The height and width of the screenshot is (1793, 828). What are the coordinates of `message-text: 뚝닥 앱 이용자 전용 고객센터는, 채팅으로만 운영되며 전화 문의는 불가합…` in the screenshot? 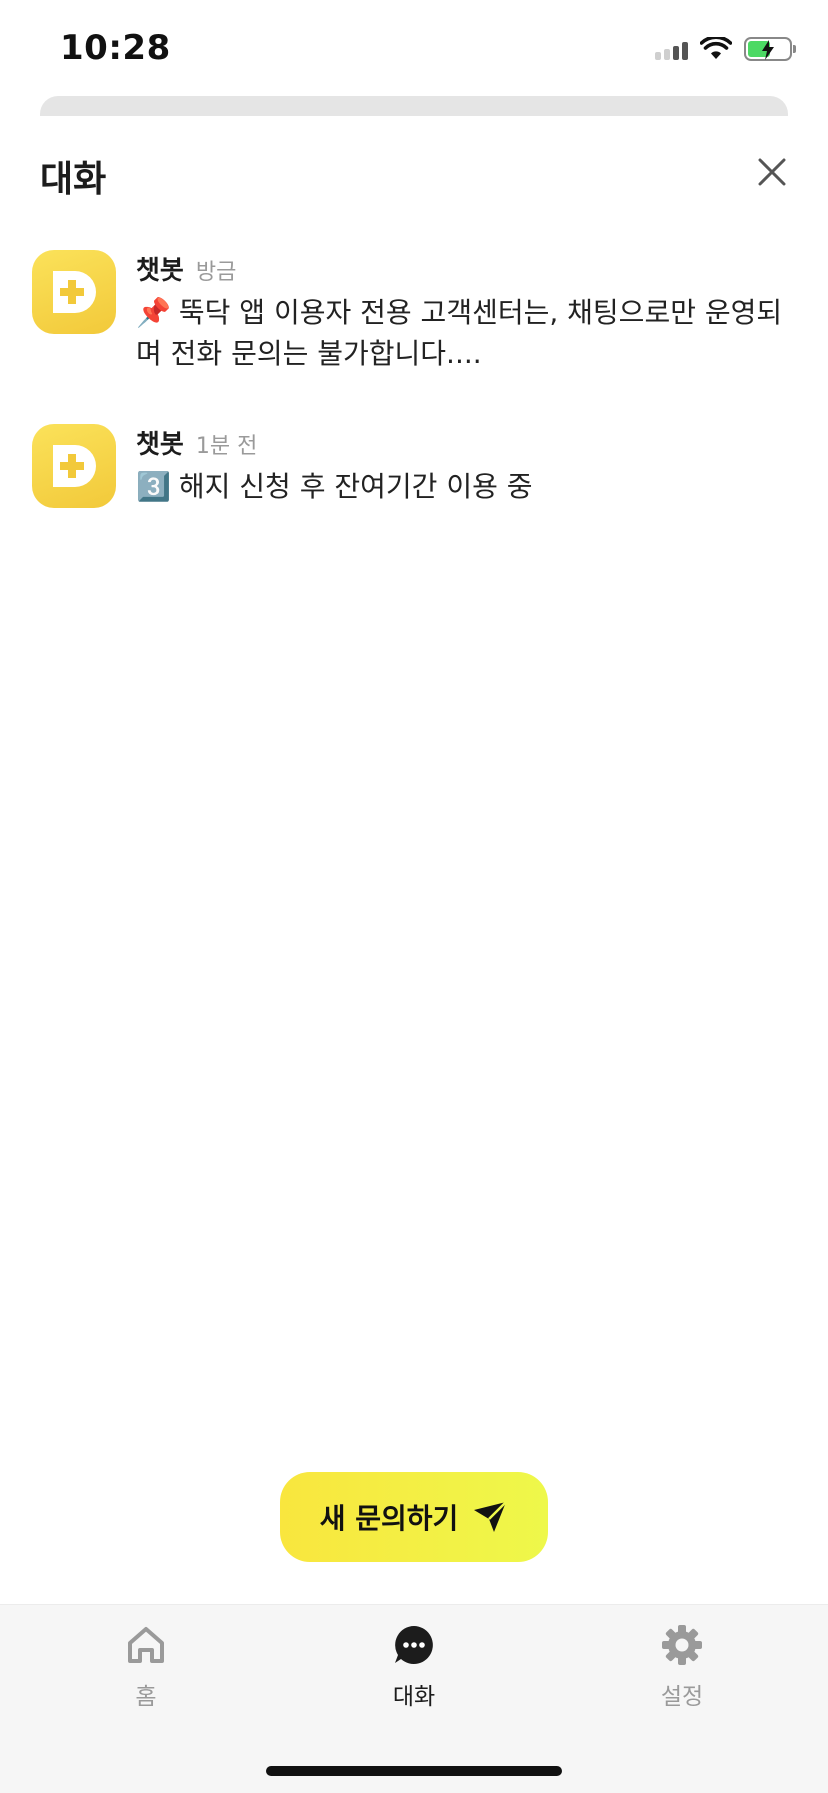 It's located at (459, 333).